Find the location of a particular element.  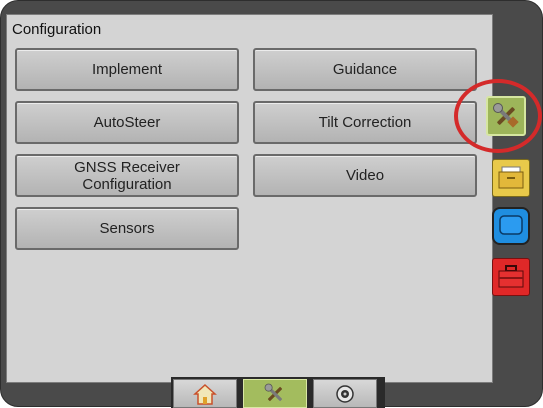

gnss-label: GNSS Receiver Configuration is located at coordinates (127, 176).